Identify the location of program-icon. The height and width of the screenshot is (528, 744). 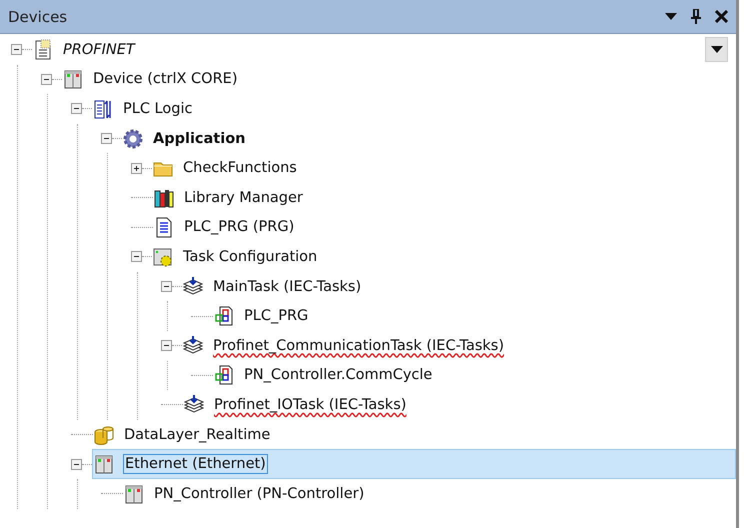
(103, 109).